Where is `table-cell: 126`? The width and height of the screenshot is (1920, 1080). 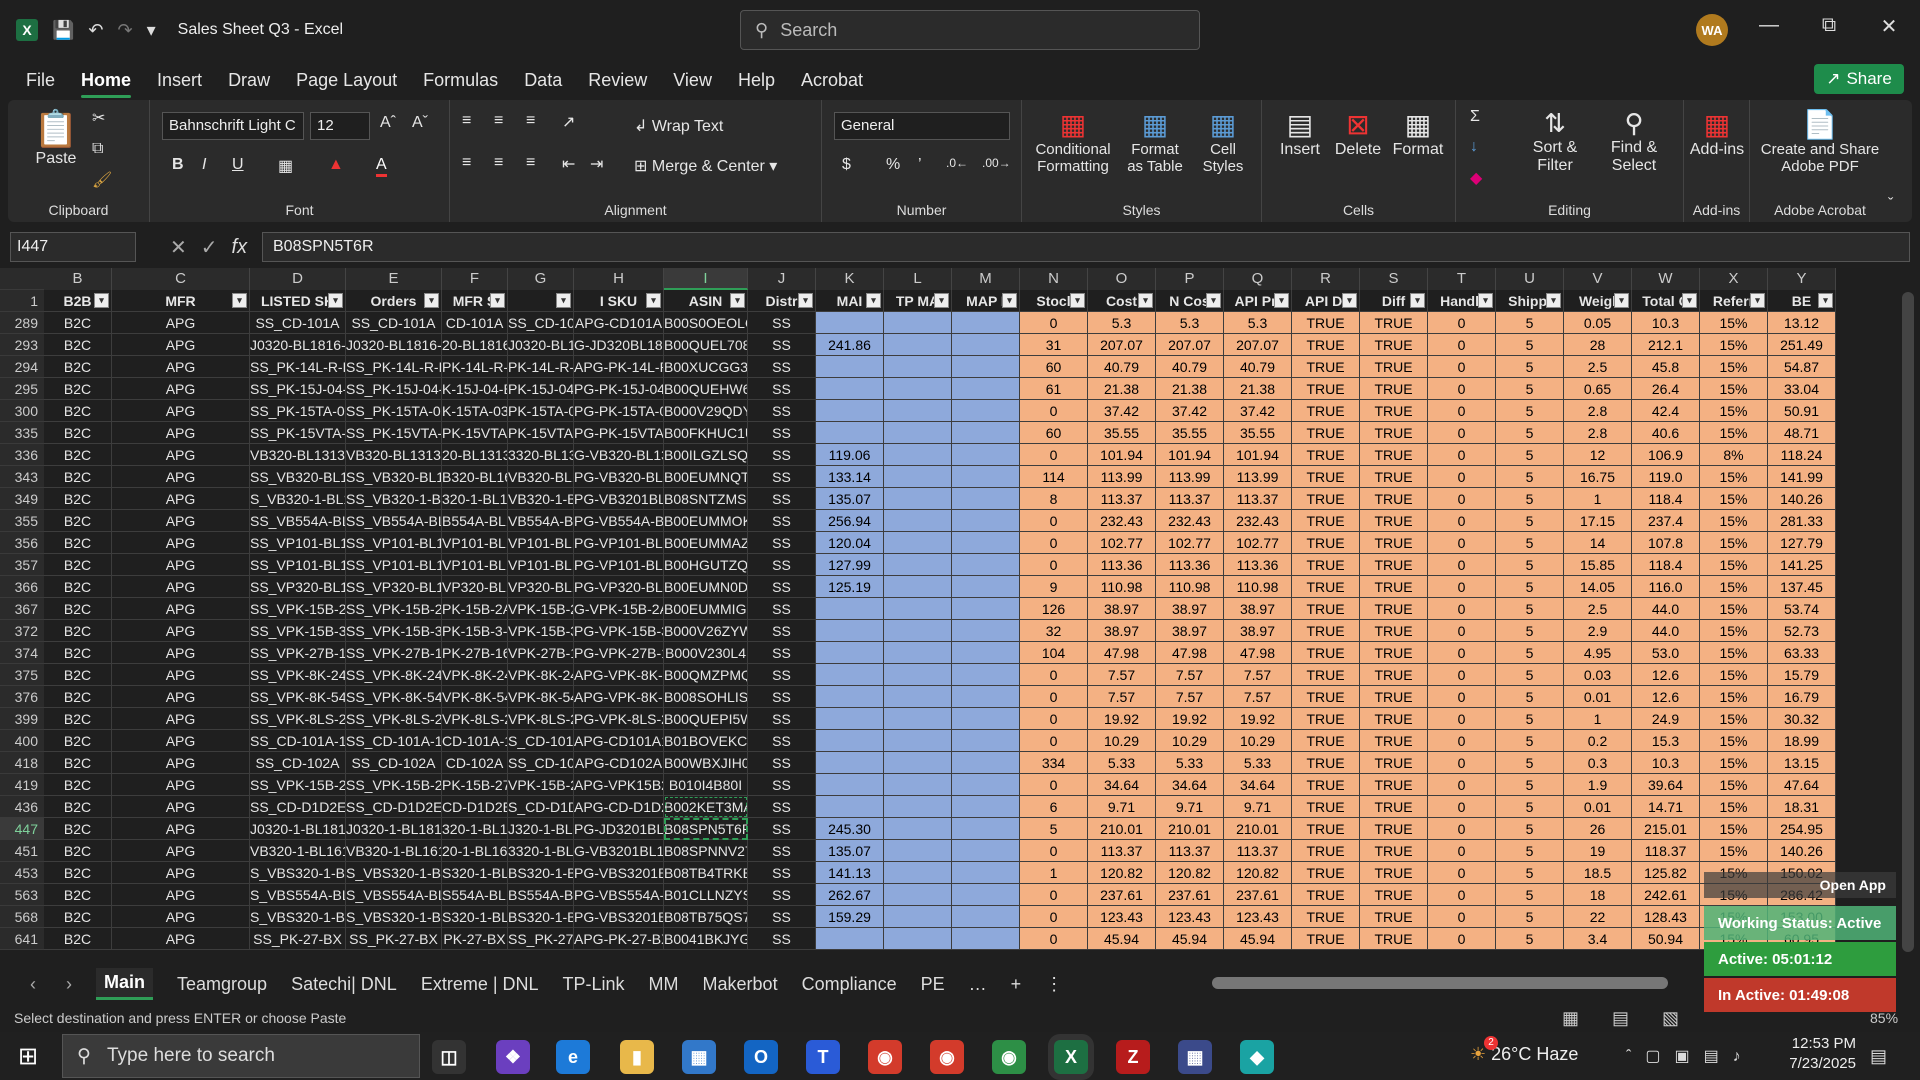
table-cell: 126 is located at coordinates (1054, 609).